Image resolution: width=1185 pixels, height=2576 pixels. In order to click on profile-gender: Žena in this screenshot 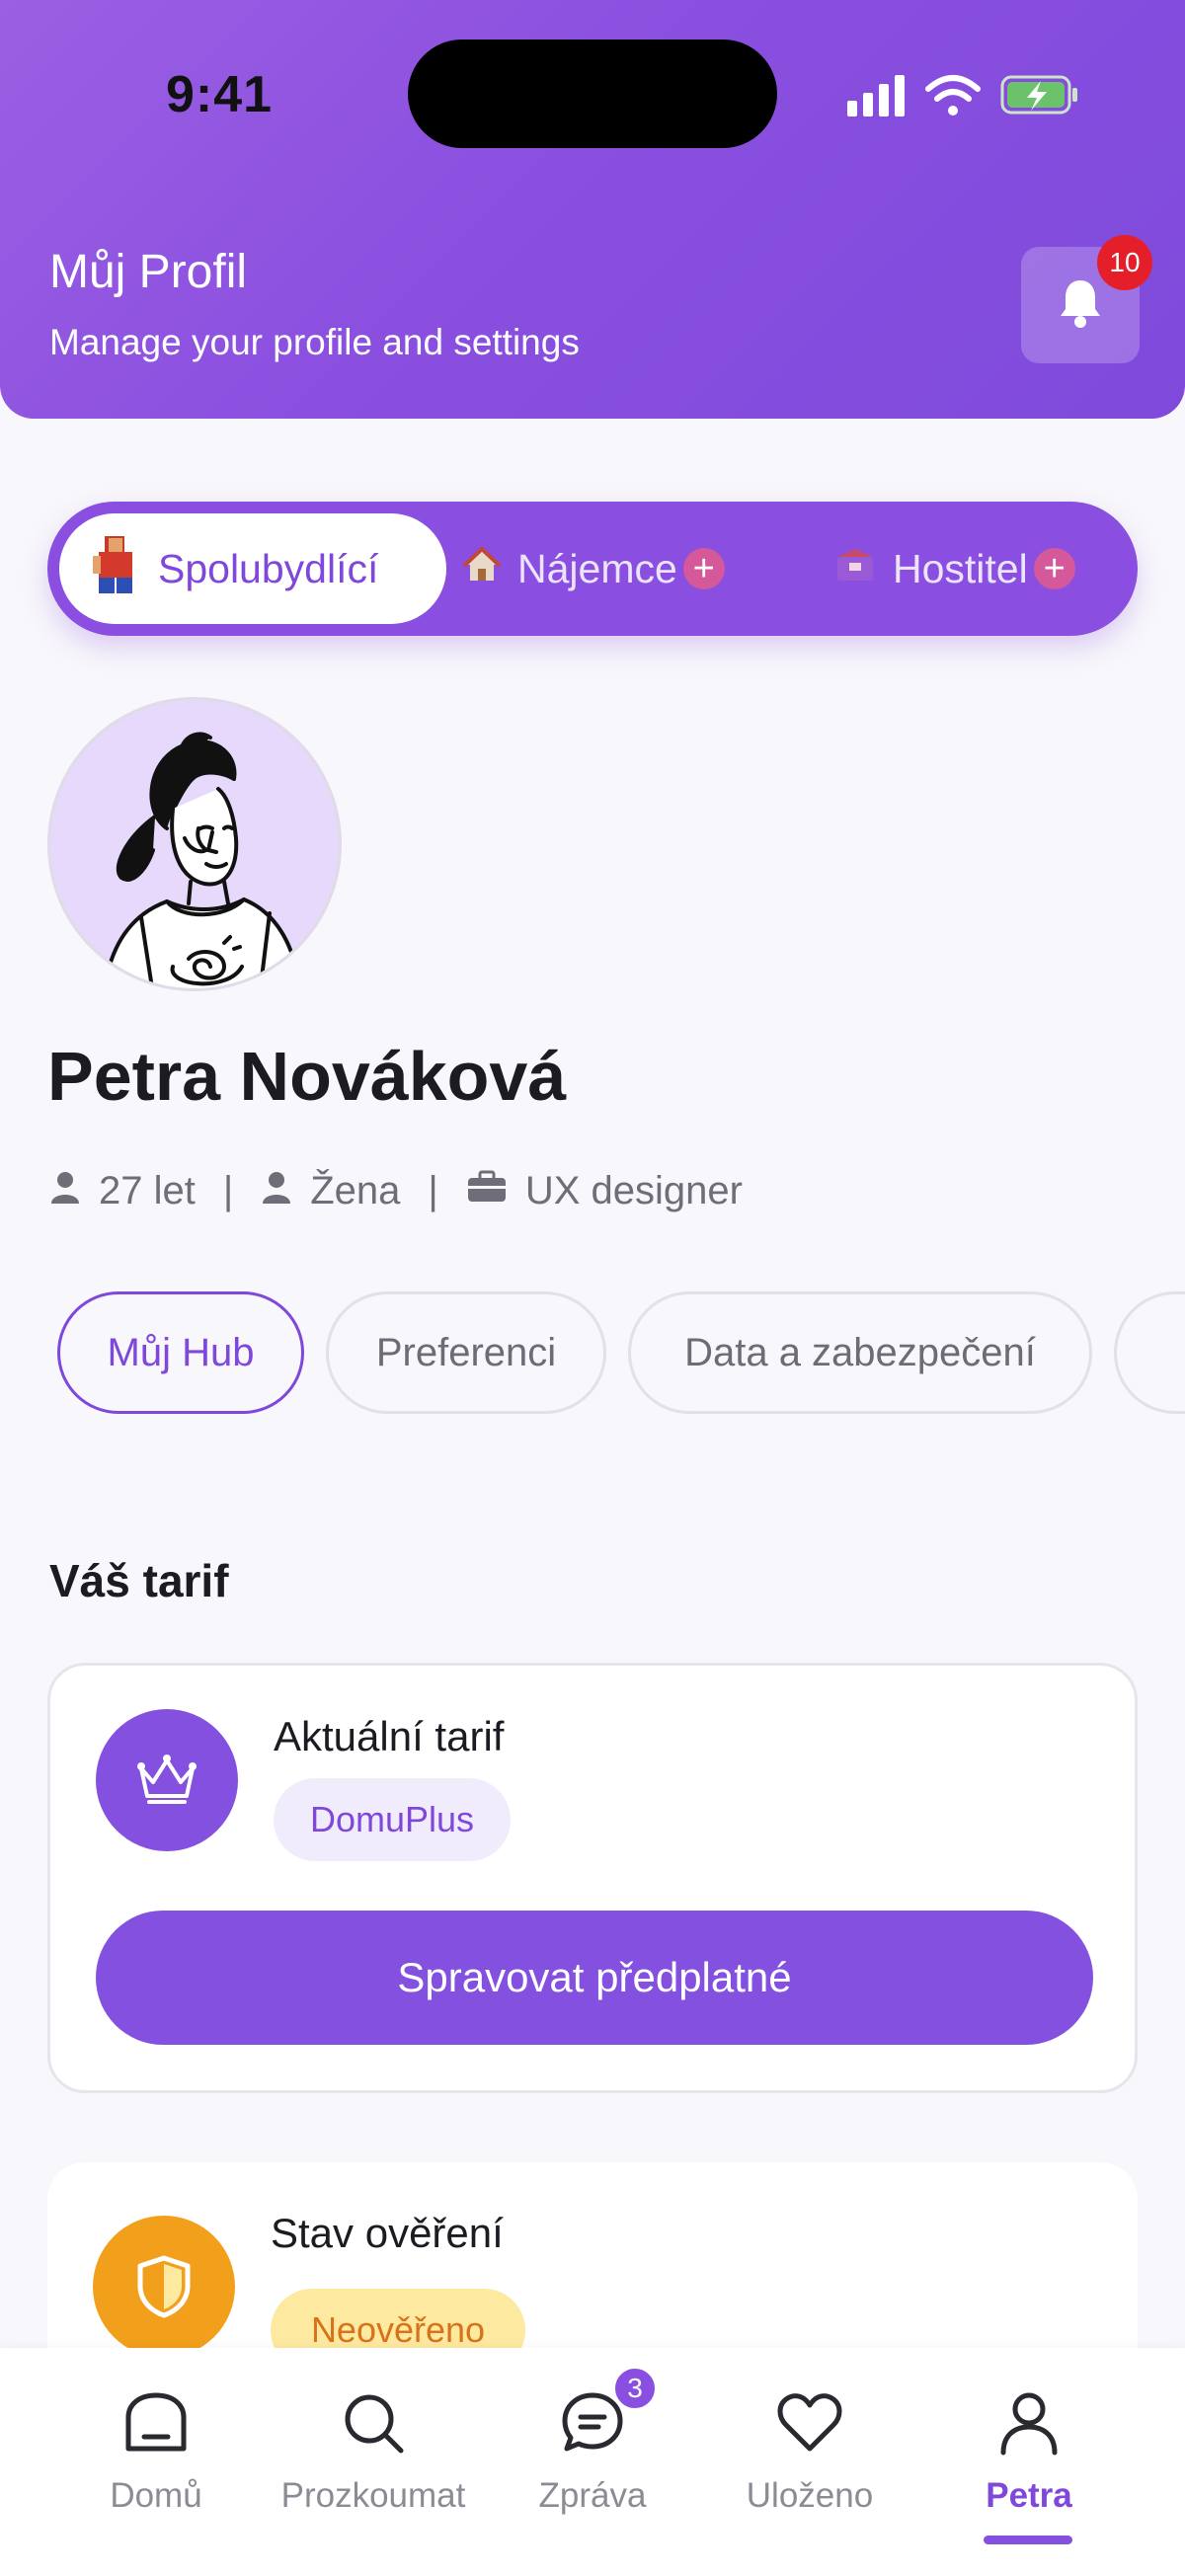, I will do `click(355, 1190)`.